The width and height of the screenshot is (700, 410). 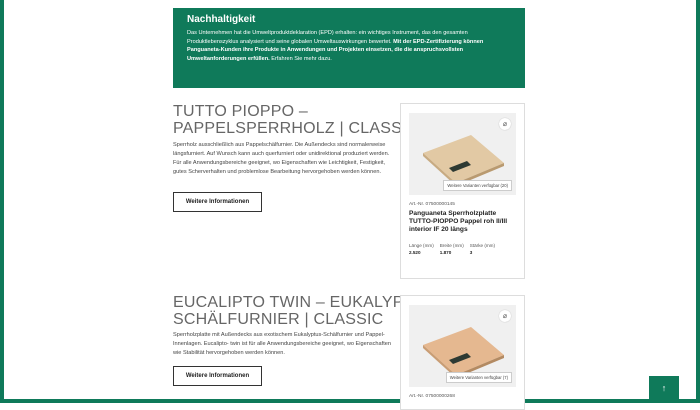 I want to click on product-title-line2: SCHÄLFURNIER | CLASSIC, so click(x=278, y=319).